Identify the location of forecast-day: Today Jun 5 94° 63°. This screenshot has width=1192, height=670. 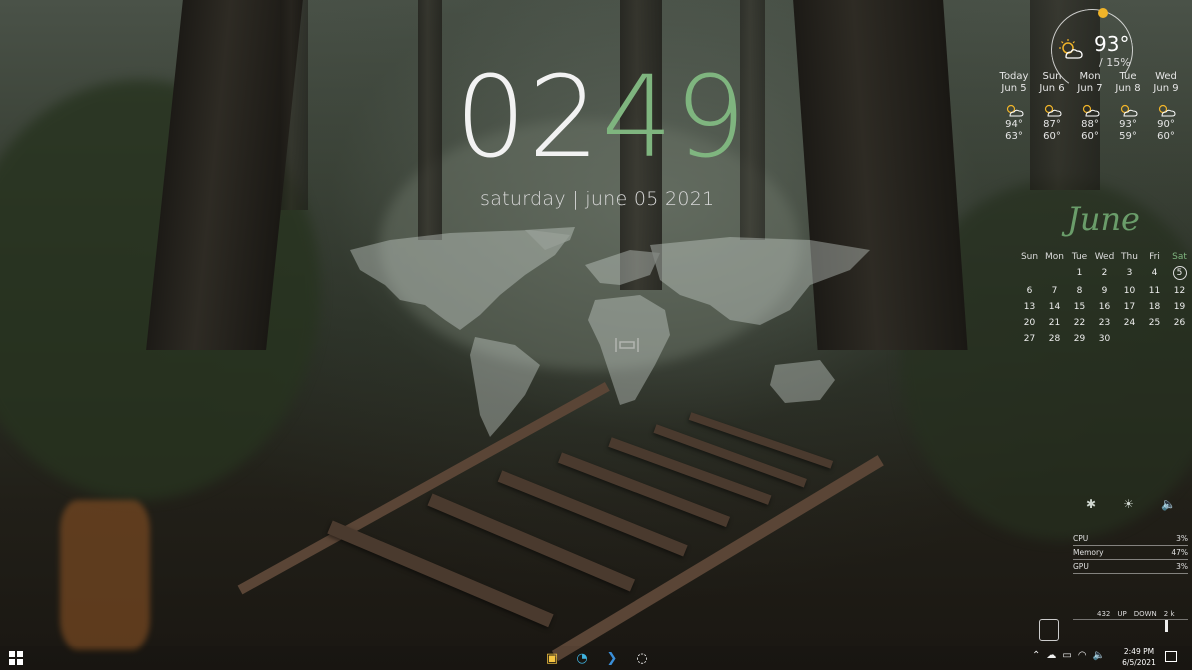
(1014, 107).